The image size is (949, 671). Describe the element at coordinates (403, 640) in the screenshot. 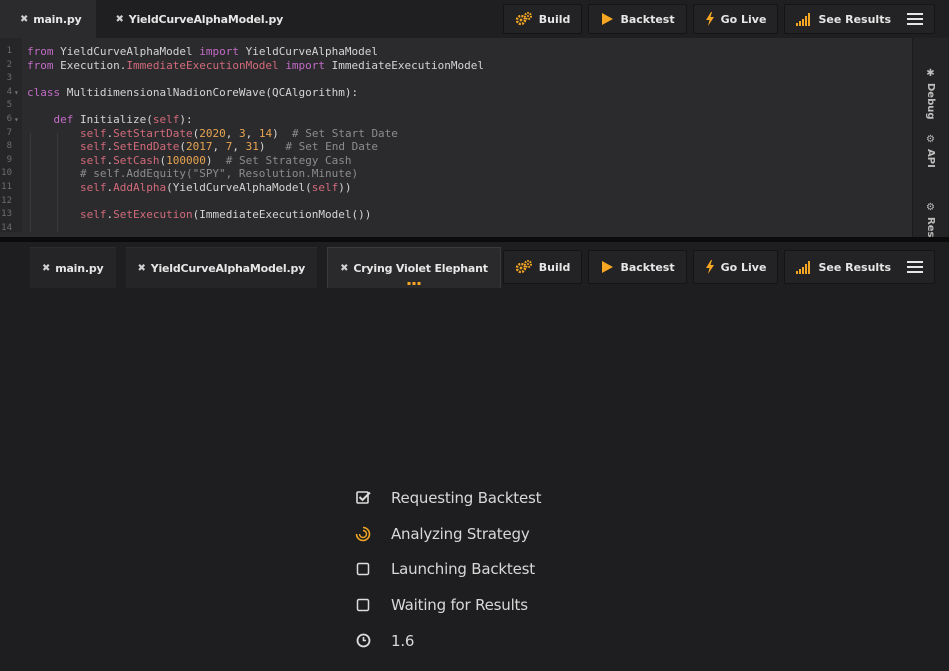

I see `elapsed-time-value: 1.6` at that location.